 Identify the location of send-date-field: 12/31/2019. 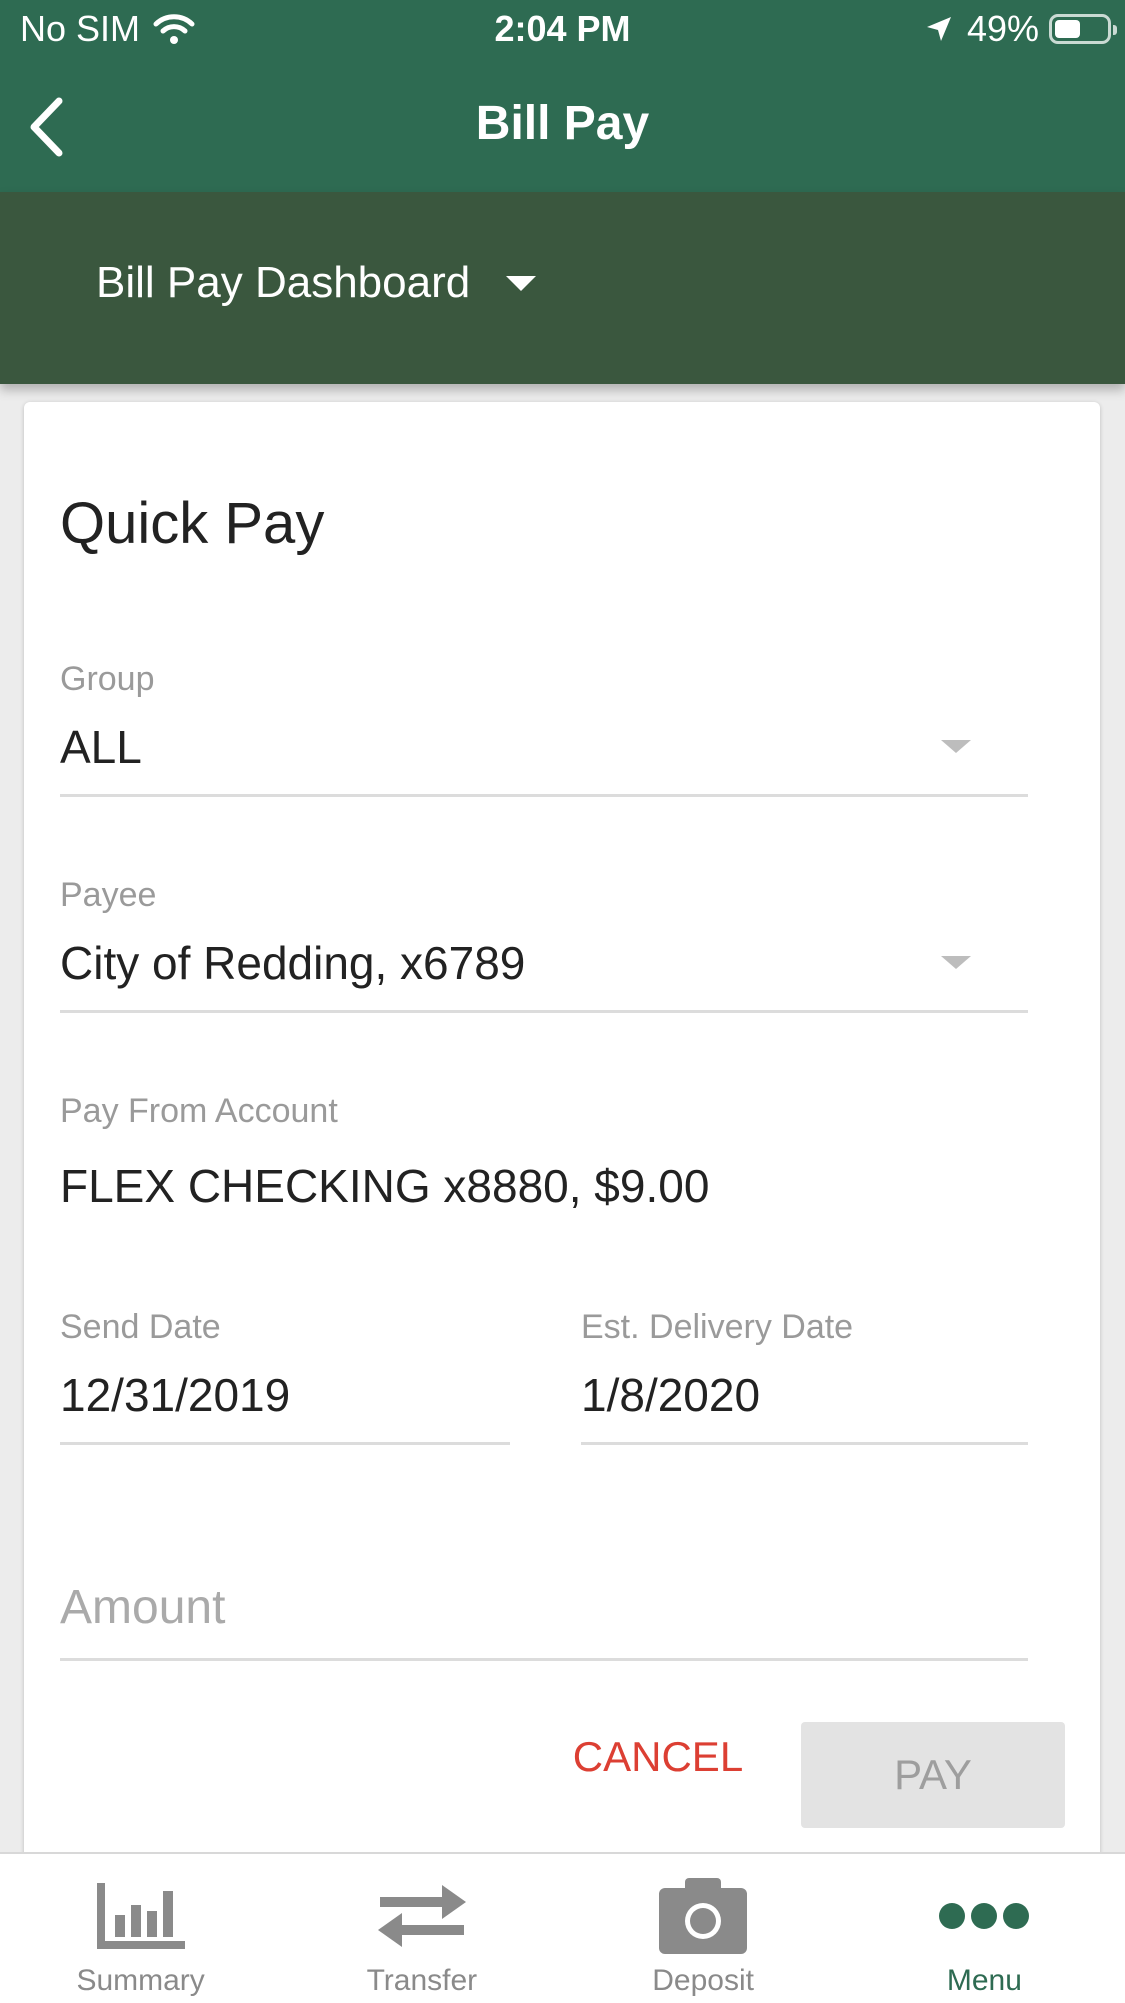
(285, 1395).